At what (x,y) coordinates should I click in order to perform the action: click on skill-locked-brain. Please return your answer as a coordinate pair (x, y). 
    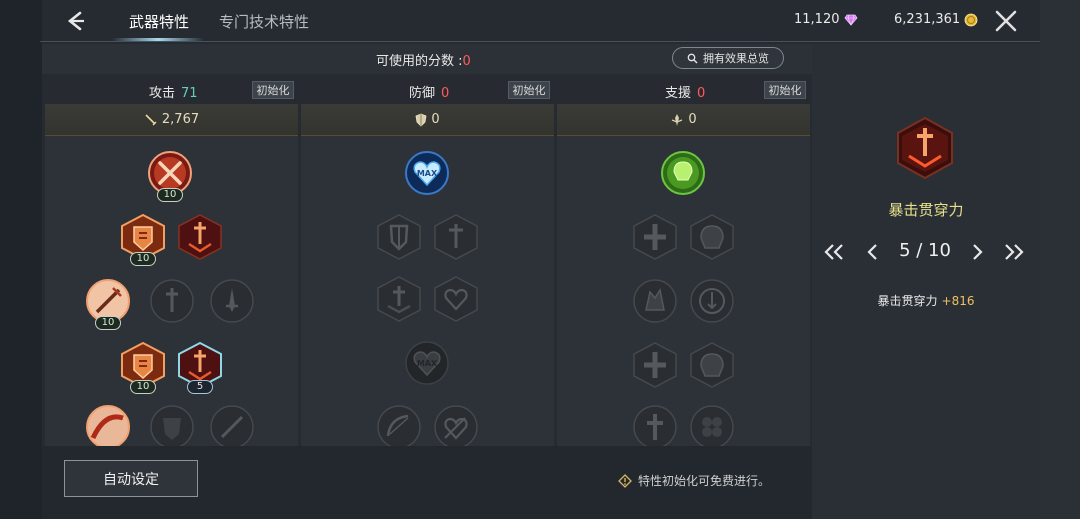
    Looking at the image, I should click on (712, 237).